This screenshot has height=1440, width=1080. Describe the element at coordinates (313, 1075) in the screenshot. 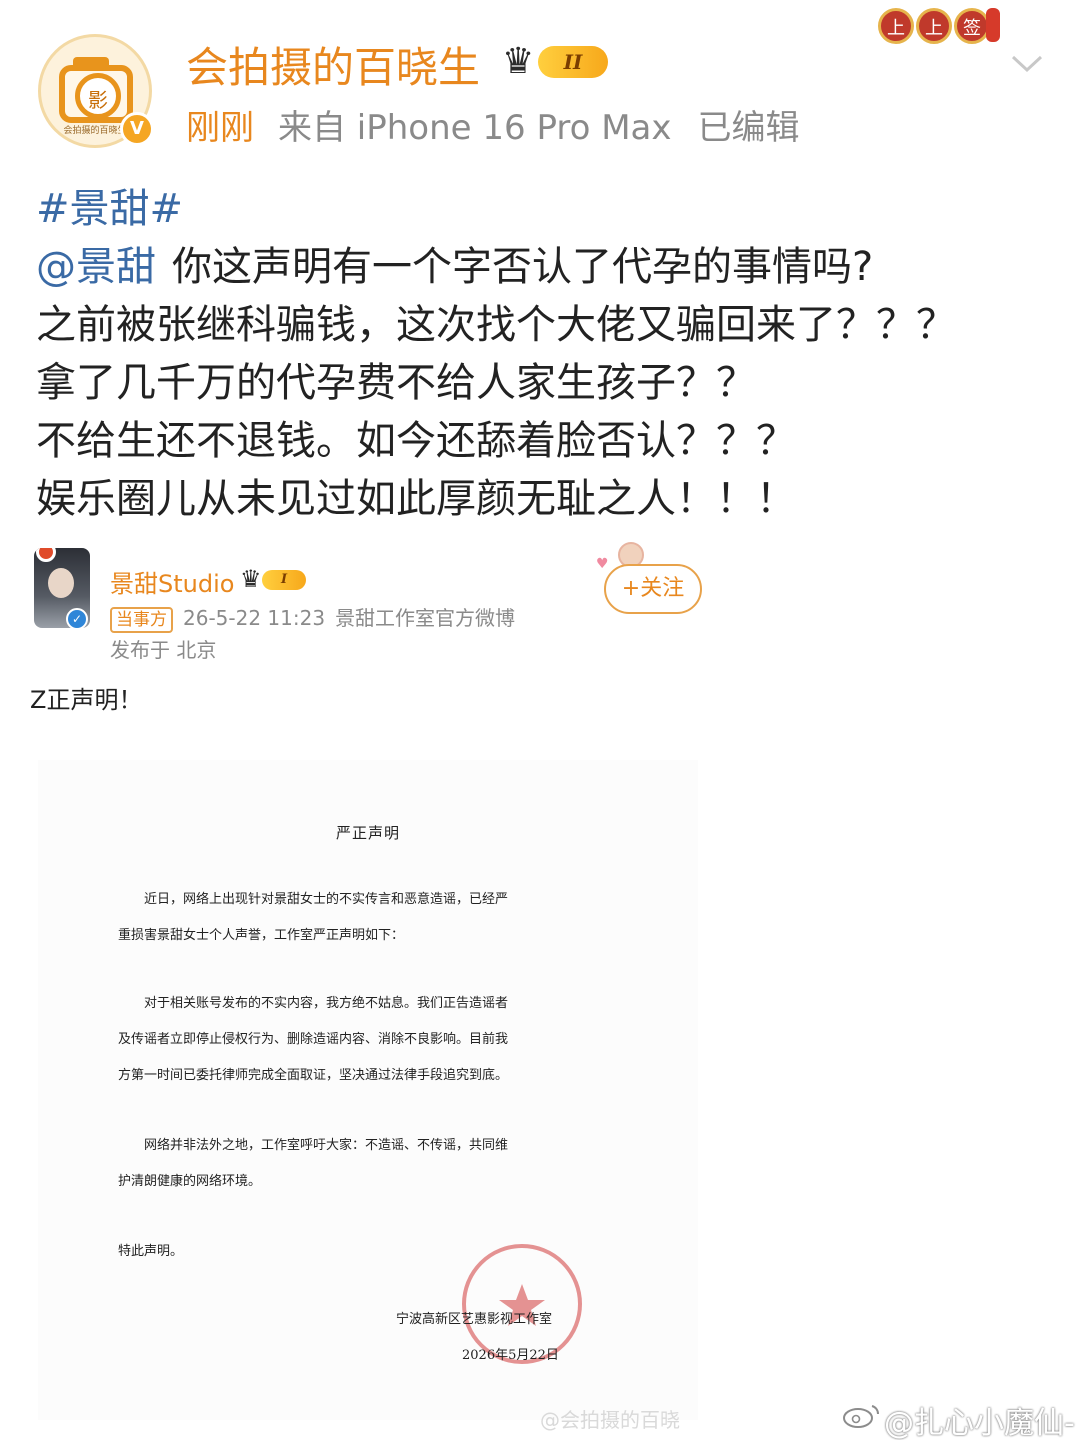

I see `document-line: 方第一时间已委托律师完成全面取证，坚决通过法律手段追究到底。` at that location.